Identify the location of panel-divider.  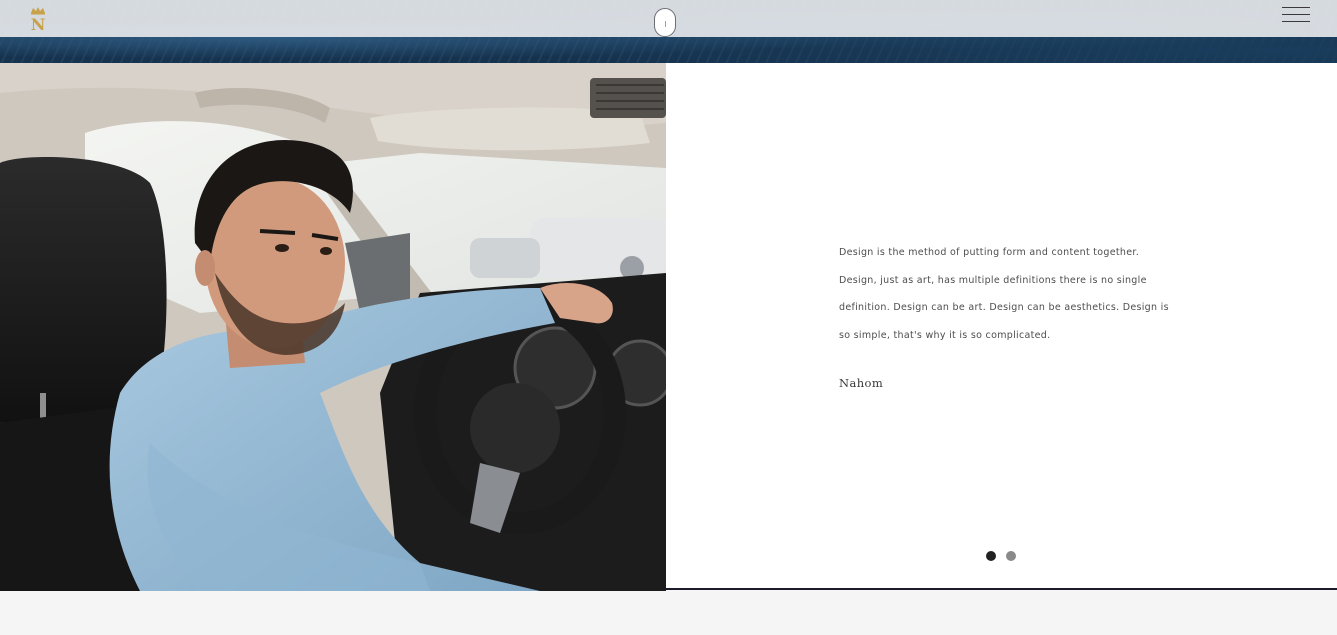
(1001, 589).